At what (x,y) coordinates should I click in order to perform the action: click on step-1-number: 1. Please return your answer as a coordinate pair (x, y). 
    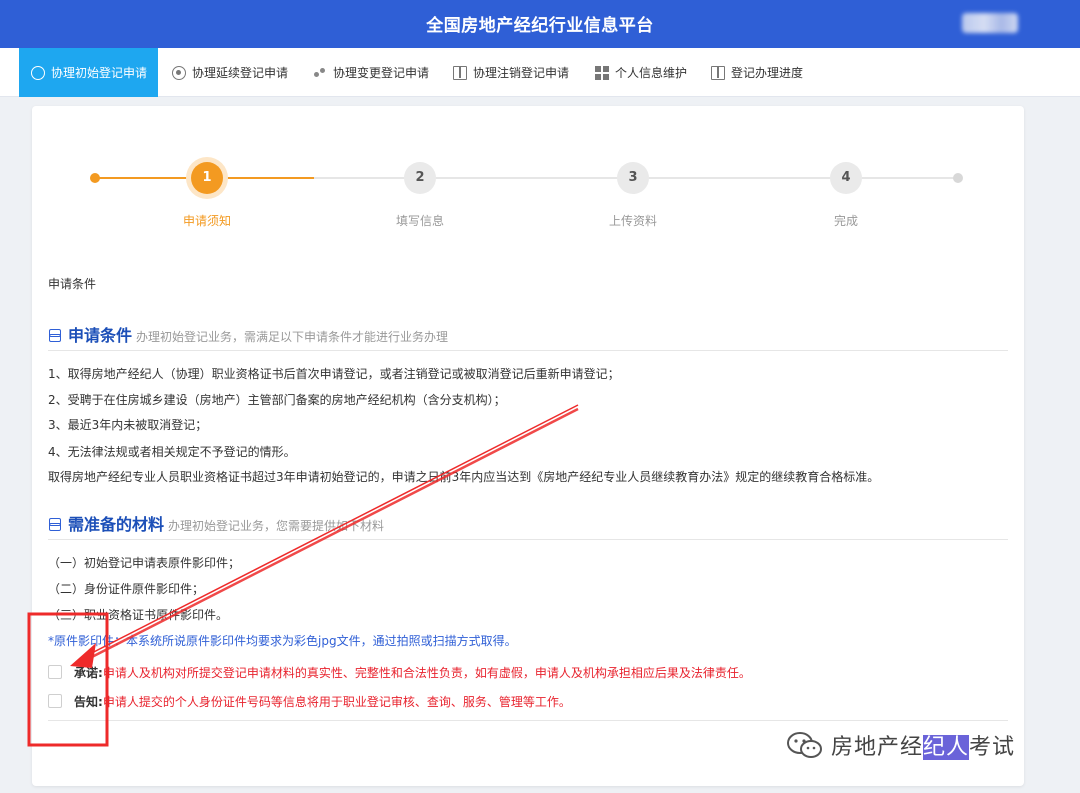
    Looking at the image, I should click on (207, 178).